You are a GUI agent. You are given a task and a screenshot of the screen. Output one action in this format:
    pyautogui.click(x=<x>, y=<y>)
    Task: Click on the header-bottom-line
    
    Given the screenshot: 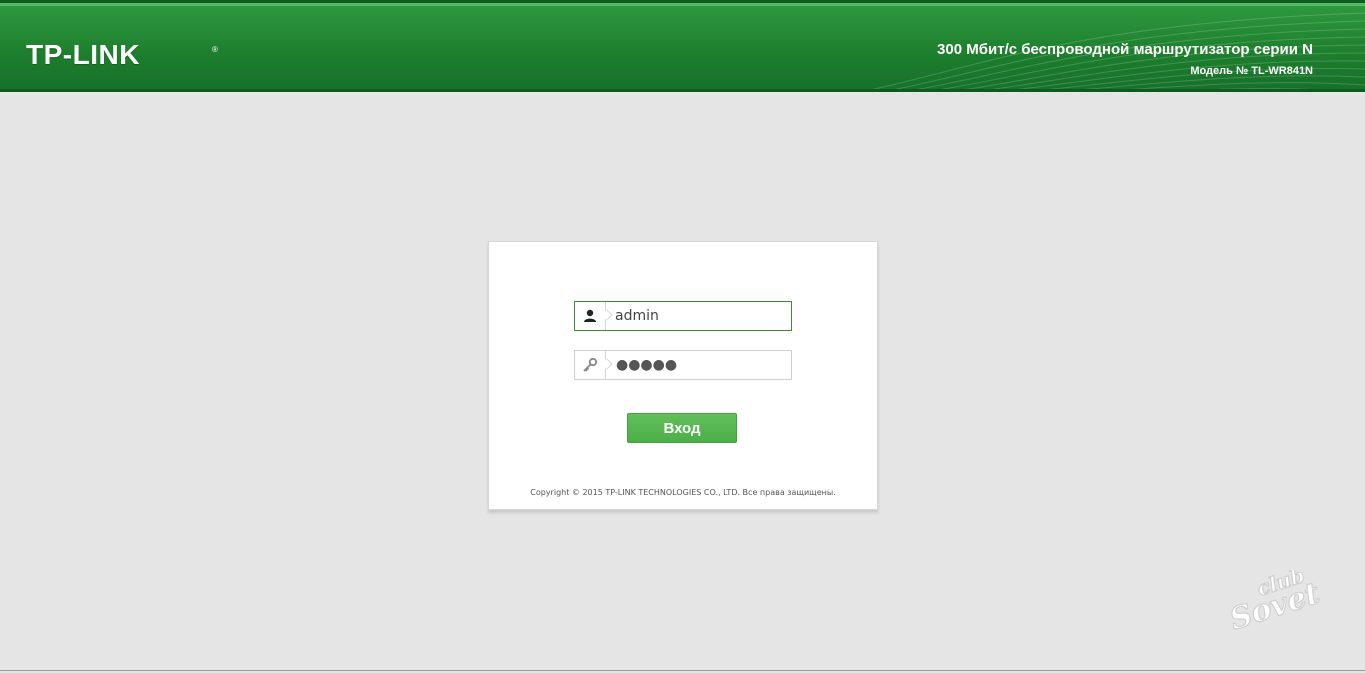 What is the action you would take?
    pyautogui.click(x=682, y=90)
    